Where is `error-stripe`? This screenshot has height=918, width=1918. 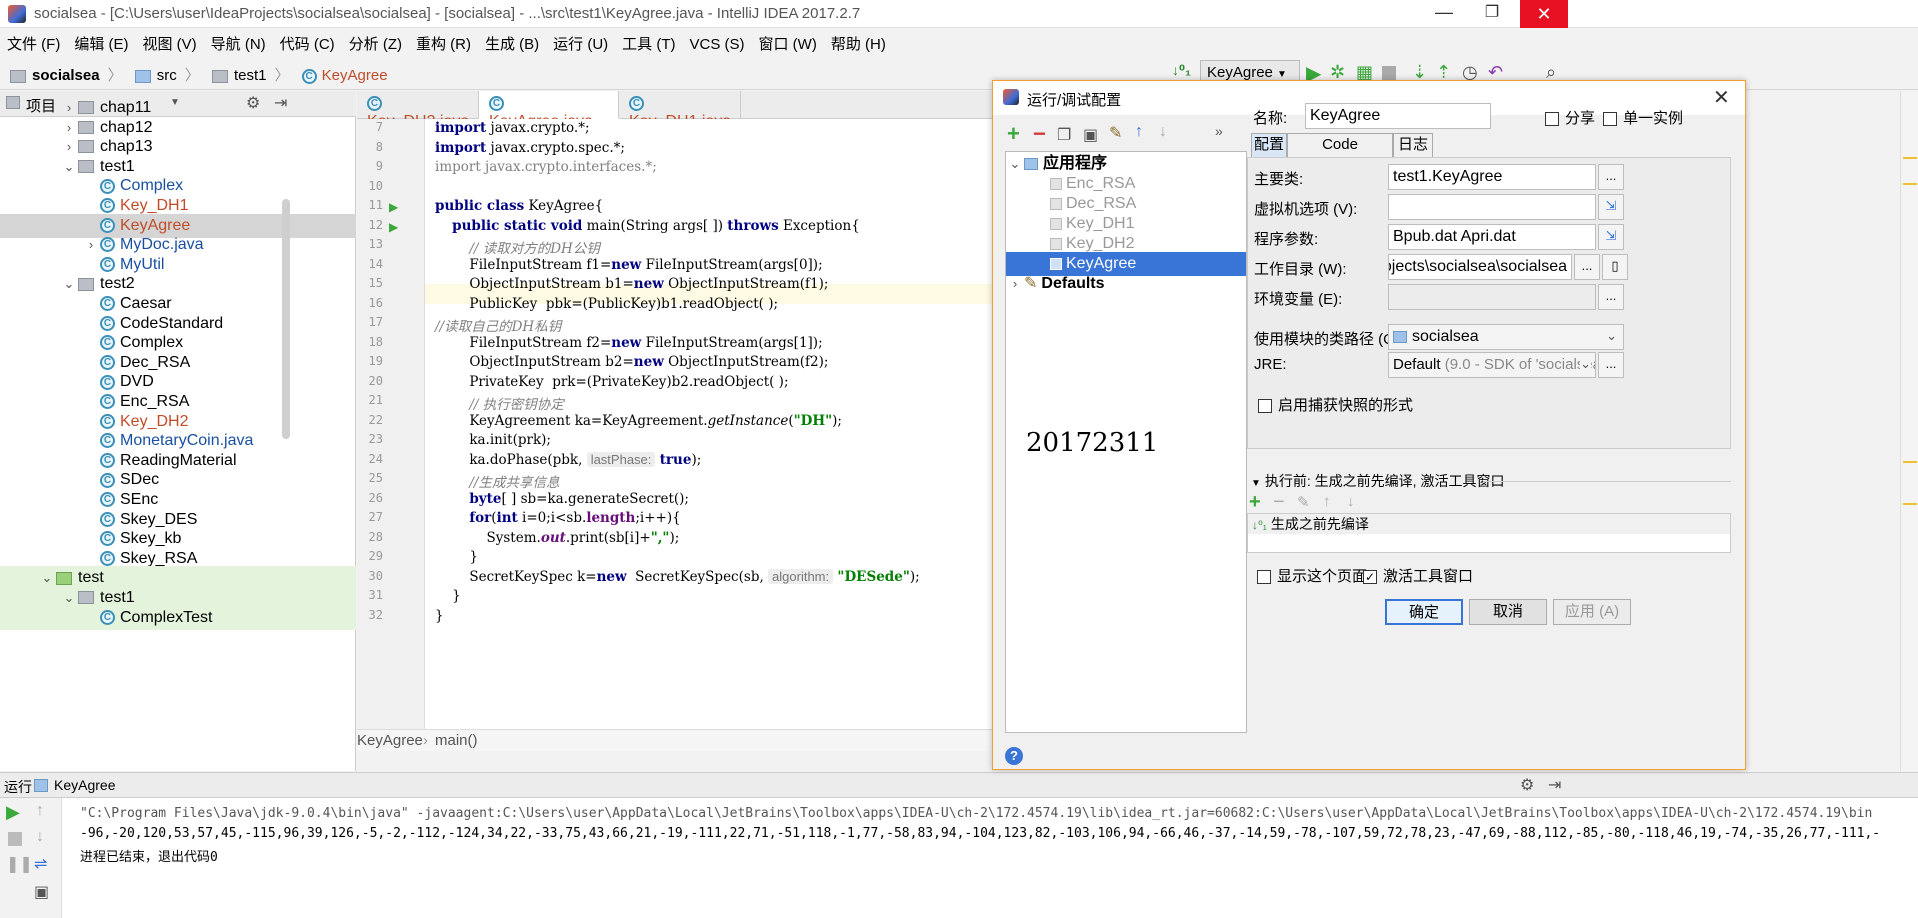 error-stripe is located at coordinates (1909, 431).